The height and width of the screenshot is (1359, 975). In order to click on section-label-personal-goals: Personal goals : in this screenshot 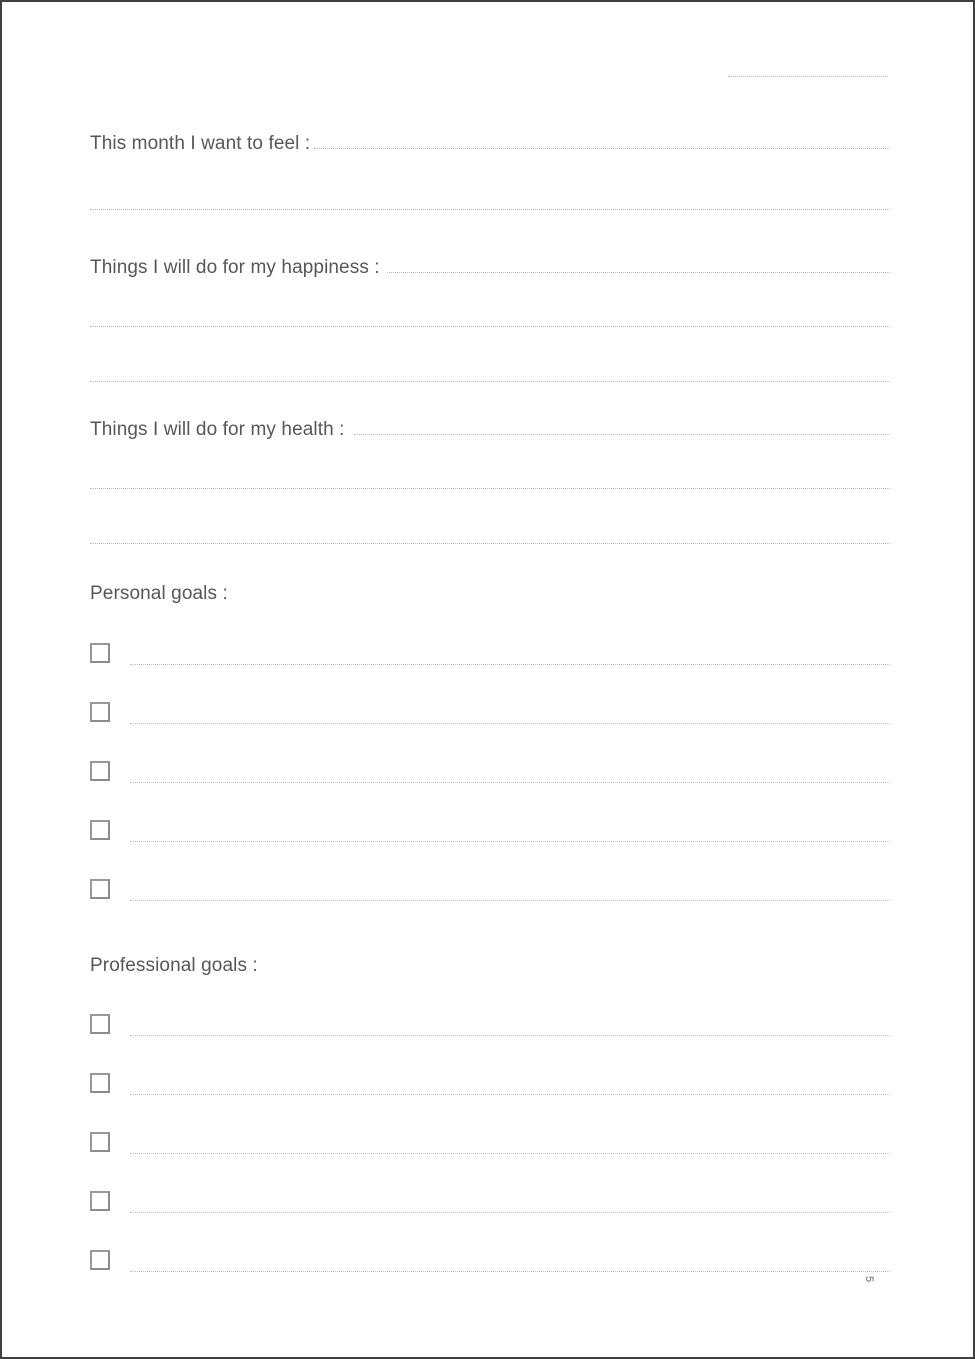, I will do `click(159, 593)`.